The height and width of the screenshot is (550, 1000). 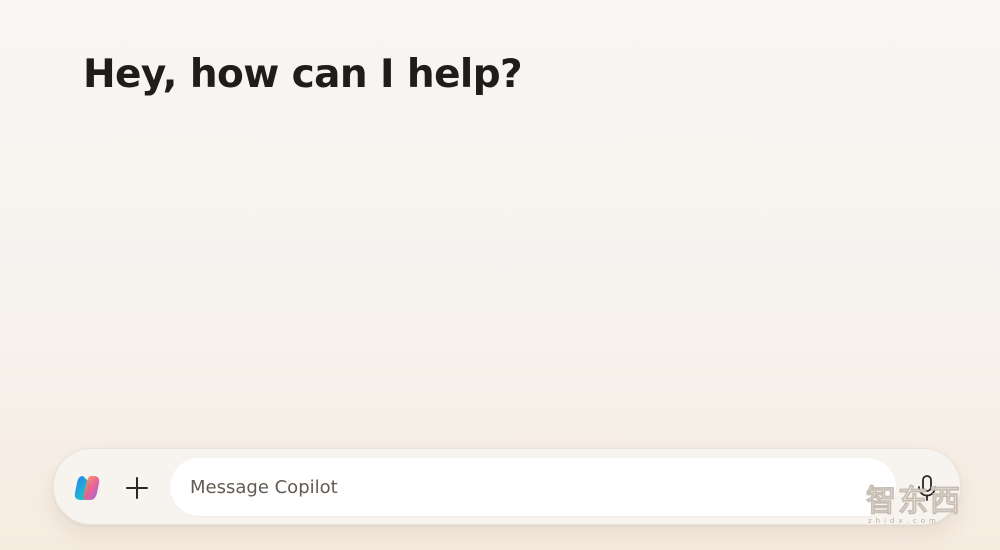 I want to click on message-composer, so click(x=507, y=486).